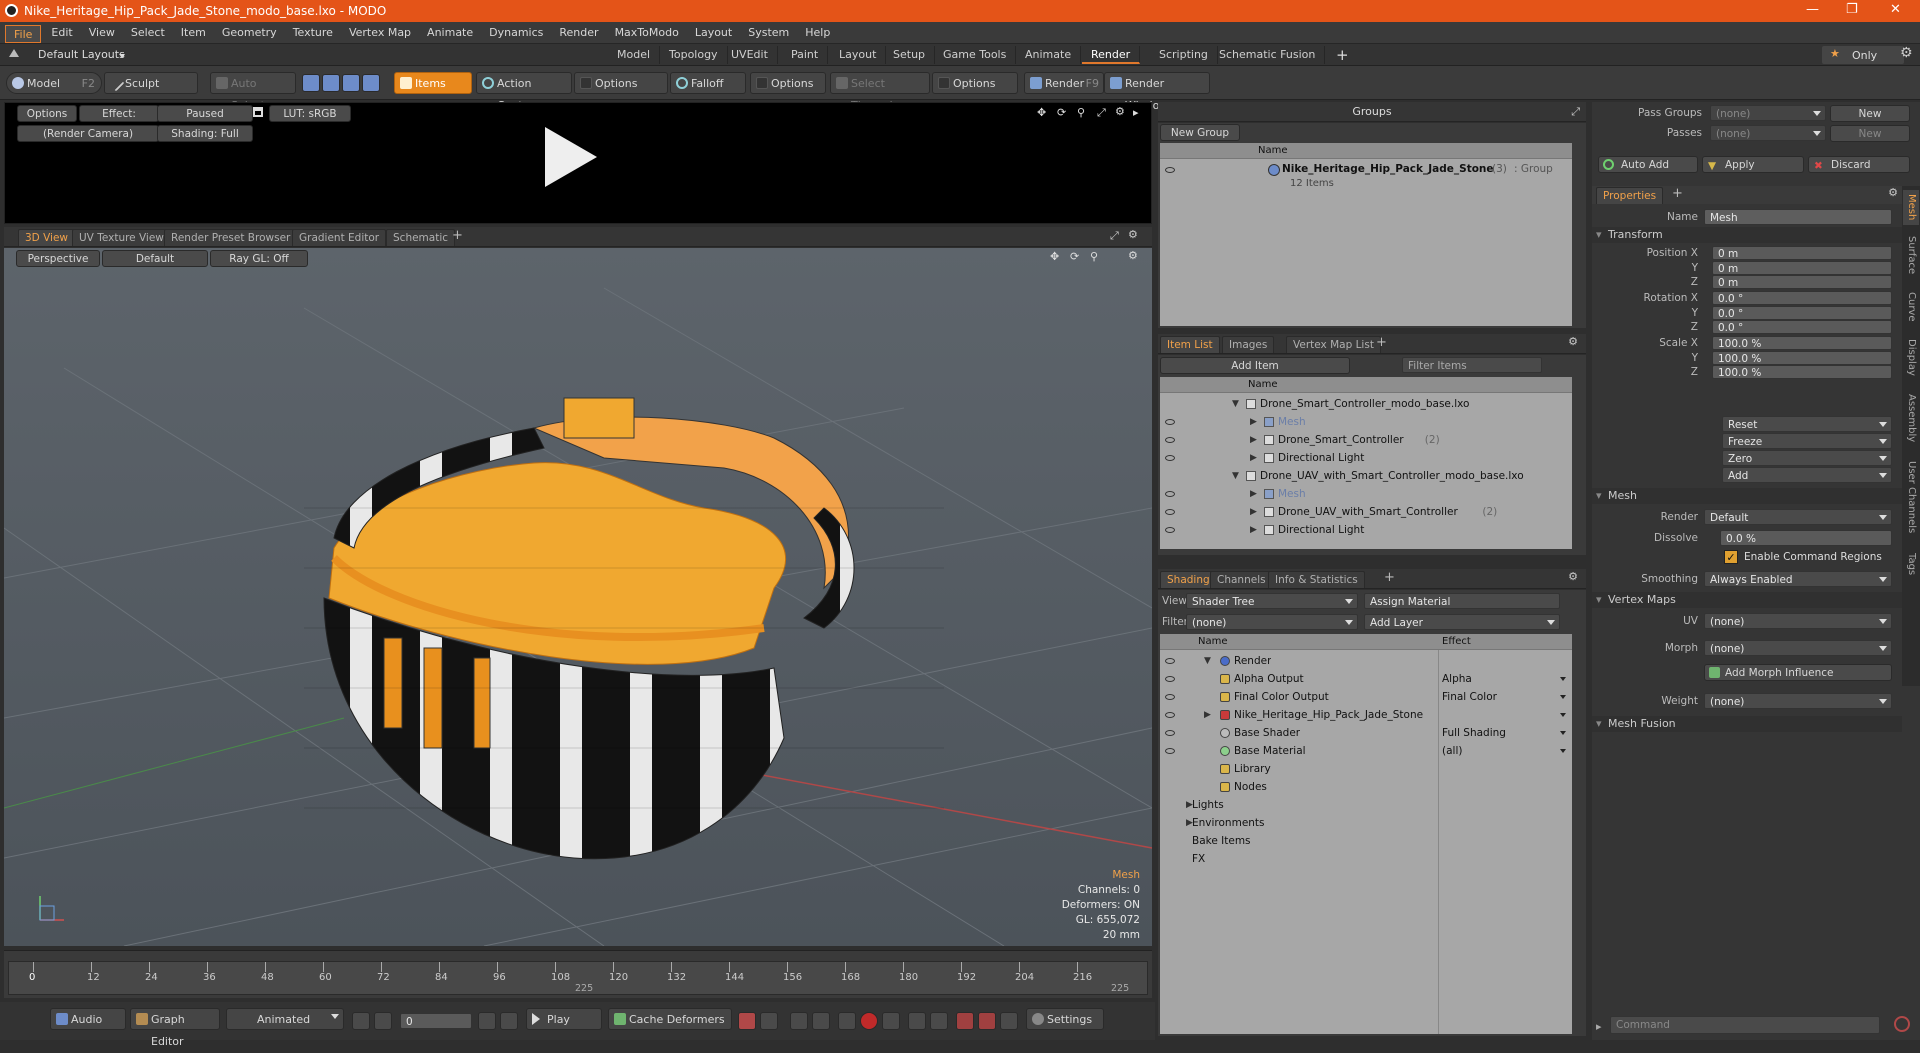 The image size is (1920, 1053). Describe the element at coordinates (1798, 621) in the screenshot. I see `uv-dropdown: (none)` at that location.